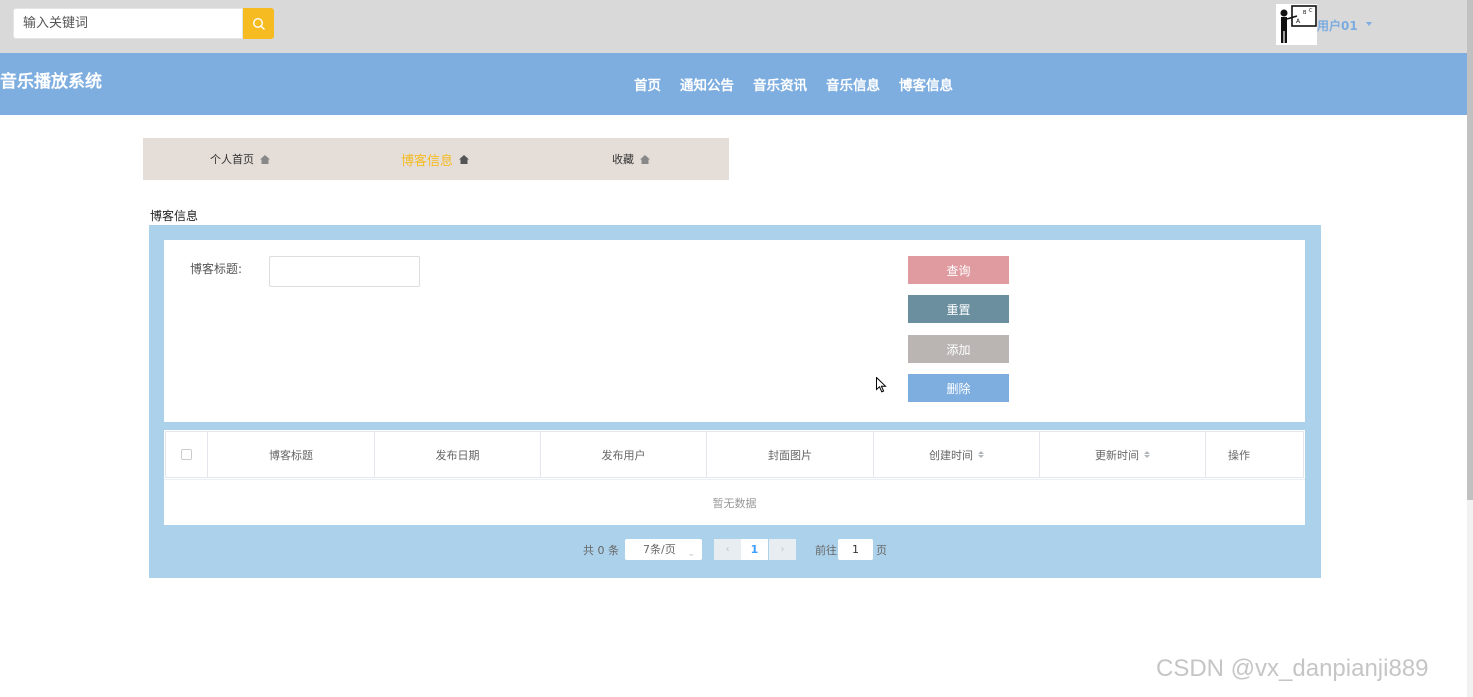 This screenshot has width=1473, height=697. I want to click on nav-link-home: 首页, so click(647, 84).